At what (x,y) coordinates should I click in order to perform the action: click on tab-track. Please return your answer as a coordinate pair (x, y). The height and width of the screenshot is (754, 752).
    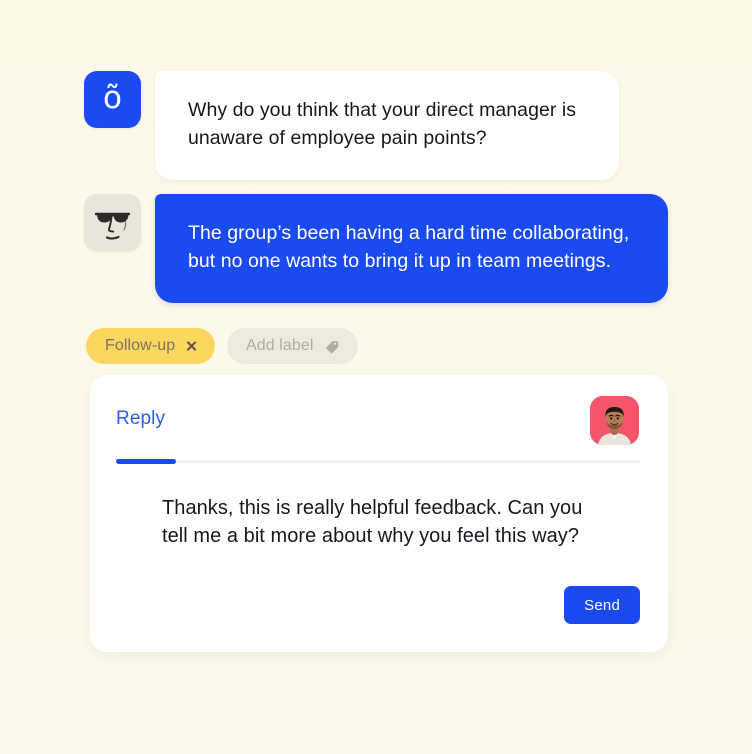
    Looking at the image, I should click on (378, 461).